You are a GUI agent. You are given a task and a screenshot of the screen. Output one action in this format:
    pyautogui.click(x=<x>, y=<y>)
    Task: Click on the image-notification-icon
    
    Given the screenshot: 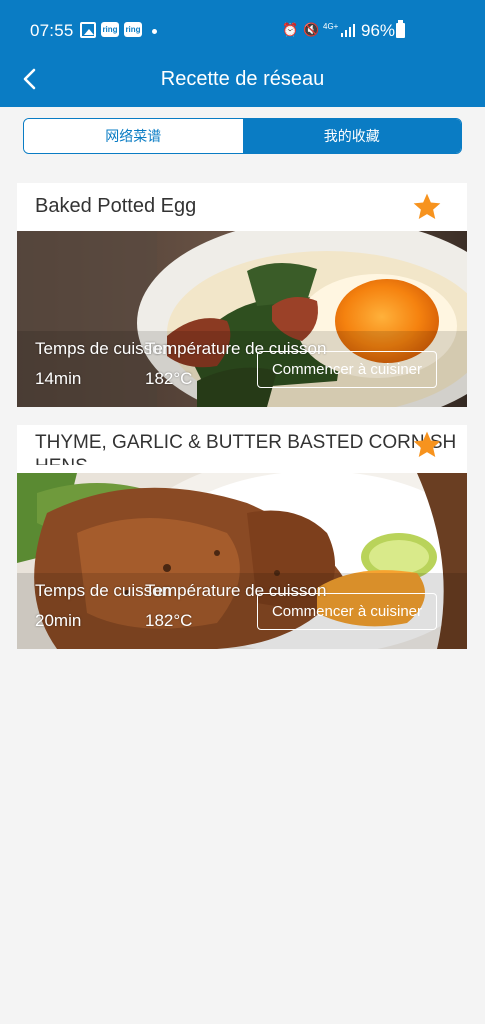 What is the action you would take?
    pyautogui.click(x=88, y=30)
    